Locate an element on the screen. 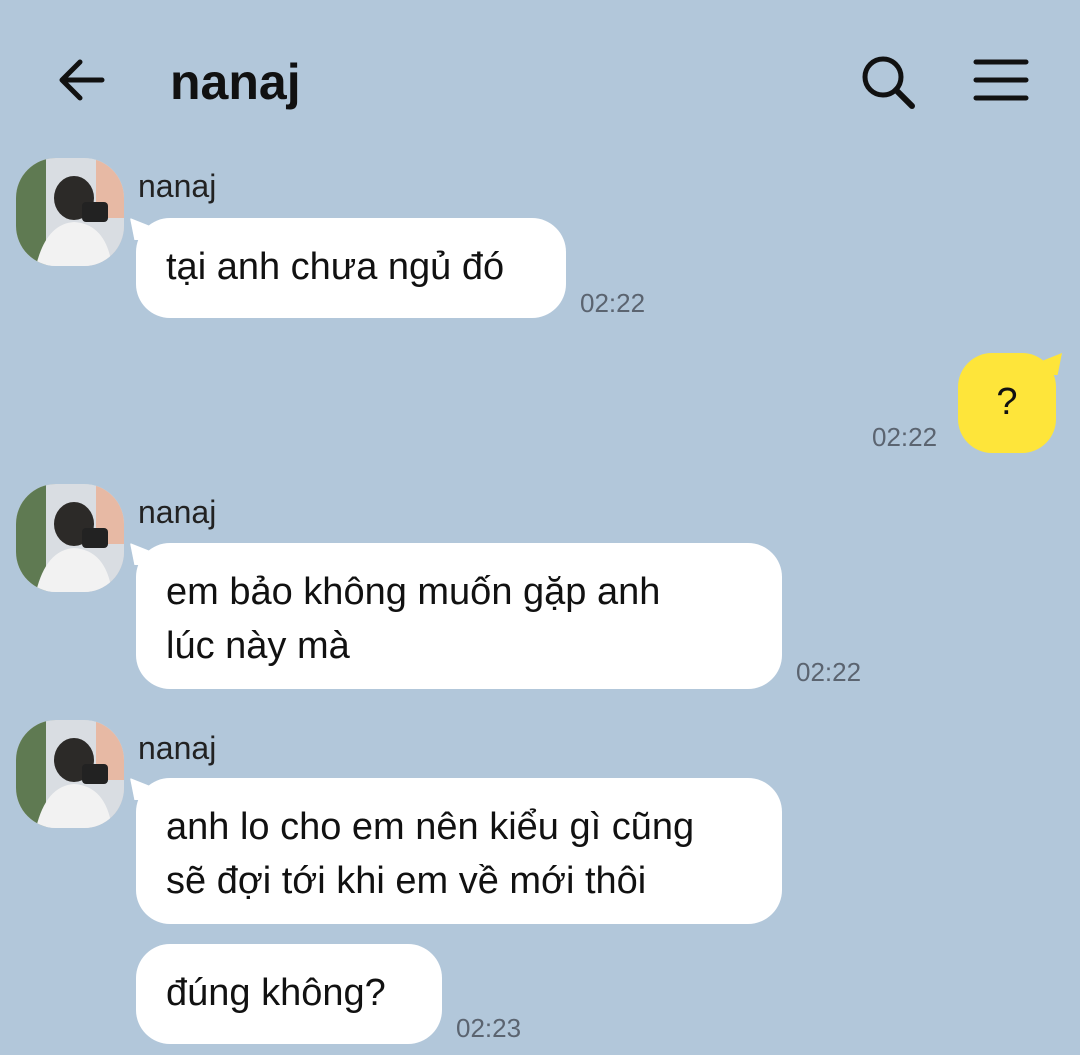  message-bubble: đúng không? is located at coordinates (289, 994).